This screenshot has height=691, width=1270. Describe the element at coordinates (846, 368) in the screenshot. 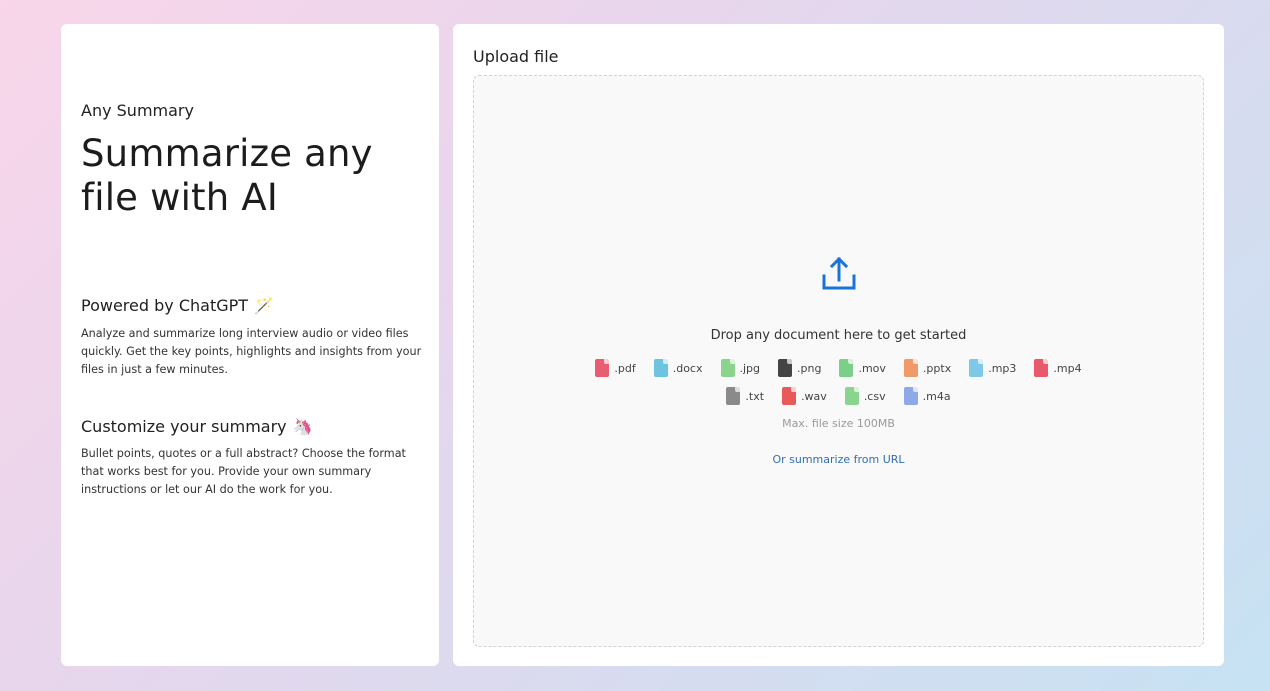

I see `file-mov-icon` at that location.